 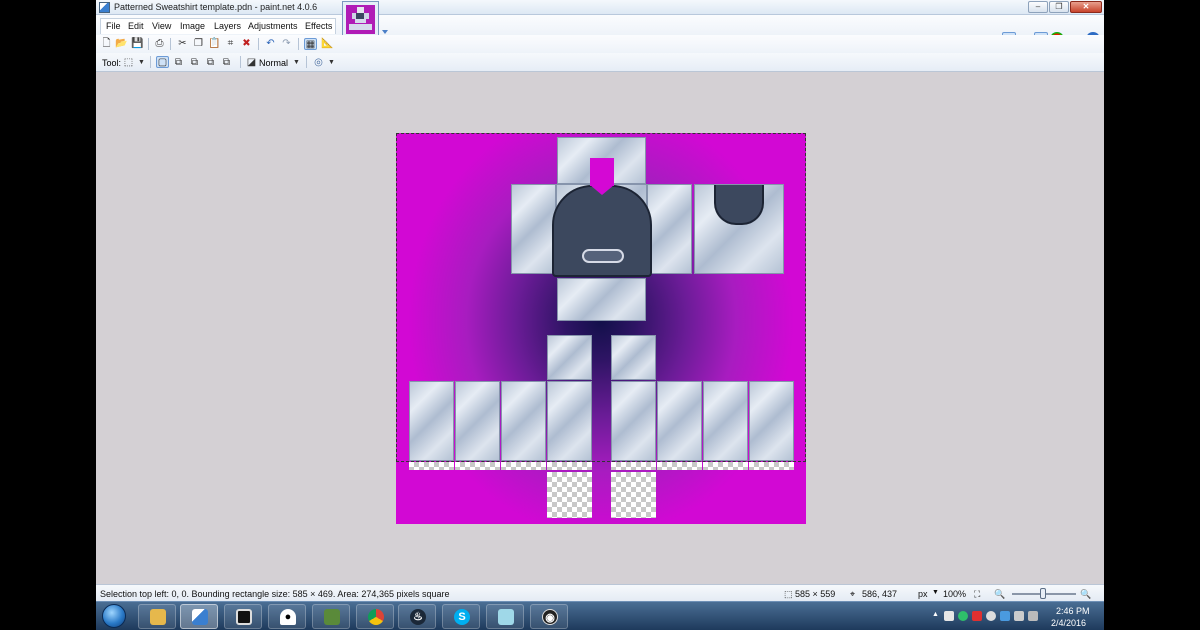 I want to click on crop-to-selection-icon: ⌗, so click(x=230, y=44).